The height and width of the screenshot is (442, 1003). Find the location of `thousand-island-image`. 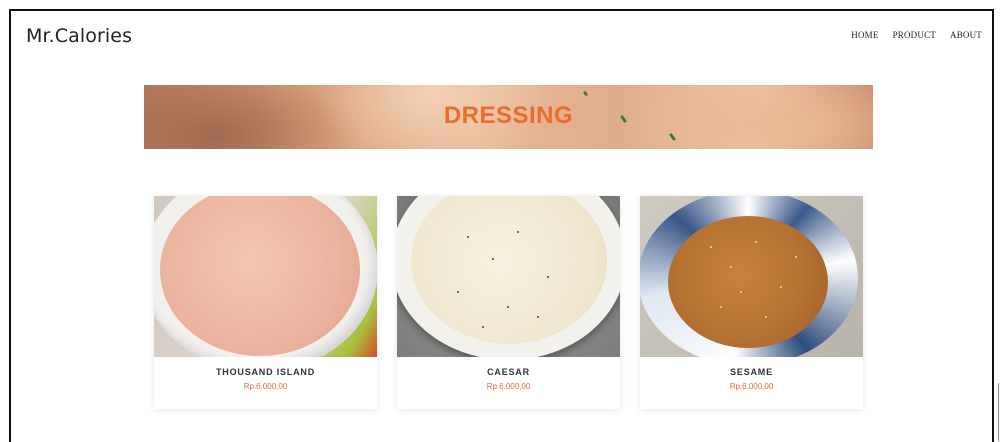

thousand-island-image is located at coordinates (265, 276).